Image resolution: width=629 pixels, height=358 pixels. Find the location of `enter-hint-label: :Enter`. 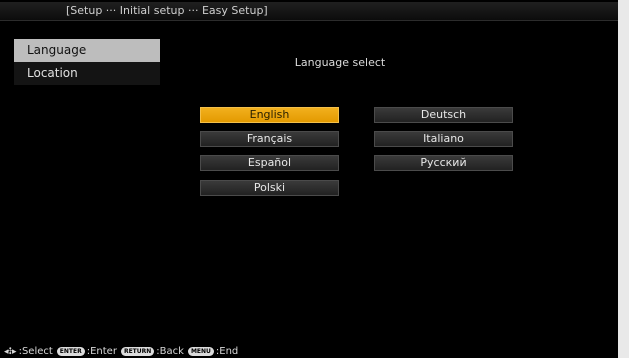

enter-hint-label: :Enter is located at coordinates (101, 351).